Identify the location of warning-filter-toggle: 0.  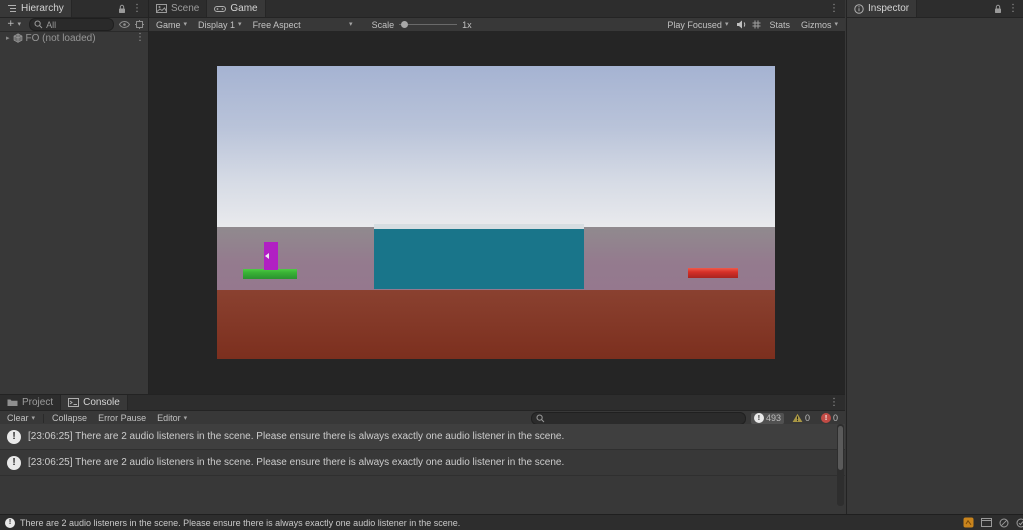
(801, 418).